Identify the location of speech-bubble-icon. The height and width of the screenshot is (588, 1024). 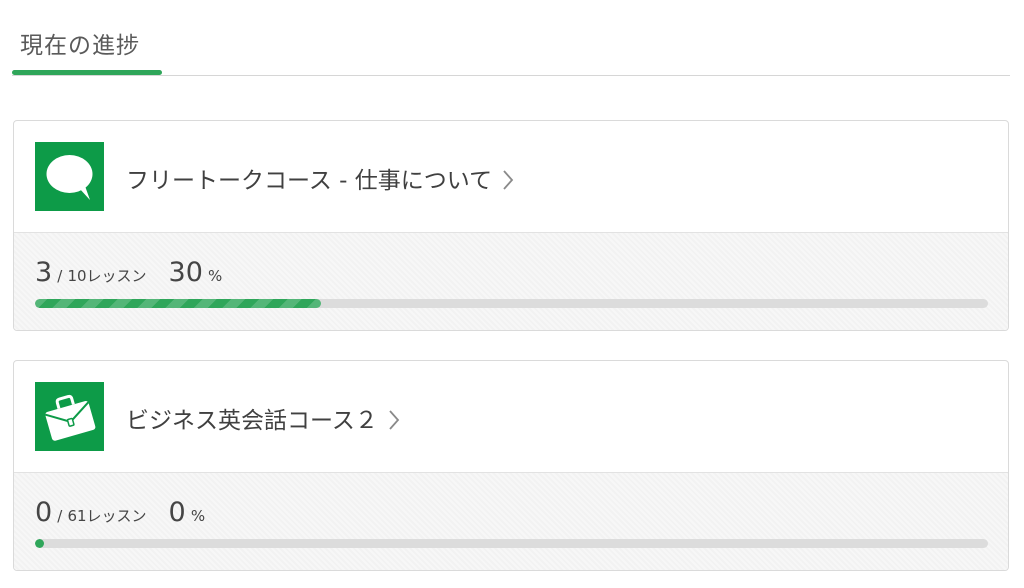
(69, 176).